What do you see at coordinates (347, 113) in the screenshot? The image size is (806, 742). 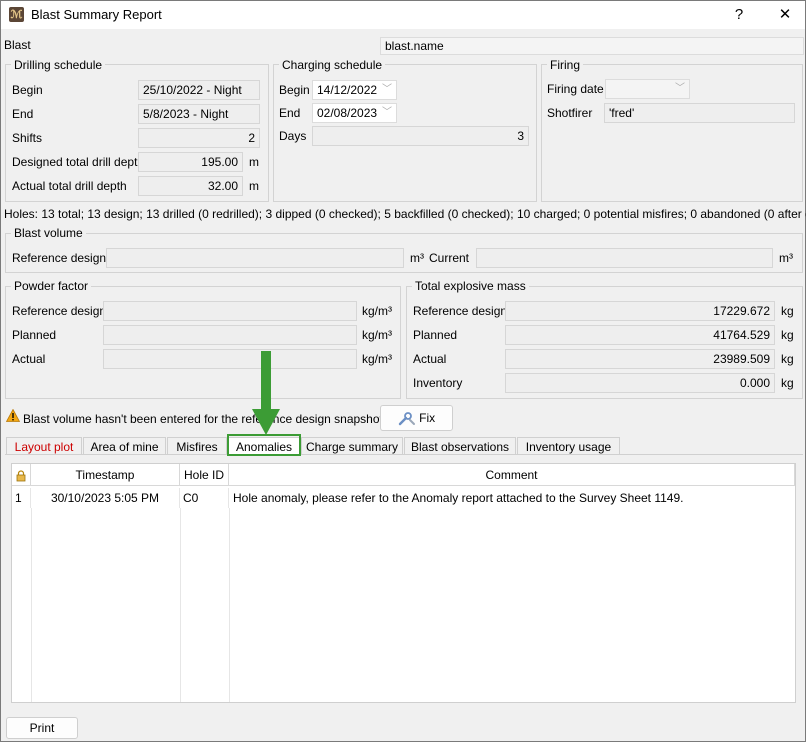 I see `charge-end-value: 02/08/2023` at bounding box center [347, 113].